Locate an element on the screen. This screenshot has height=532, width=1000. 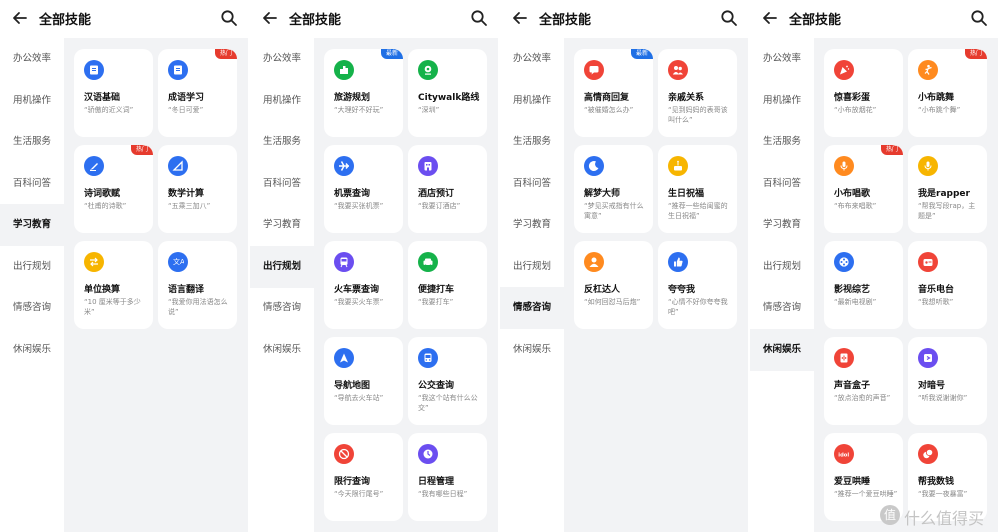
skill-card: 夸夸我 “心情不好你夸夸我吧” is located at coordinates (697, 285).